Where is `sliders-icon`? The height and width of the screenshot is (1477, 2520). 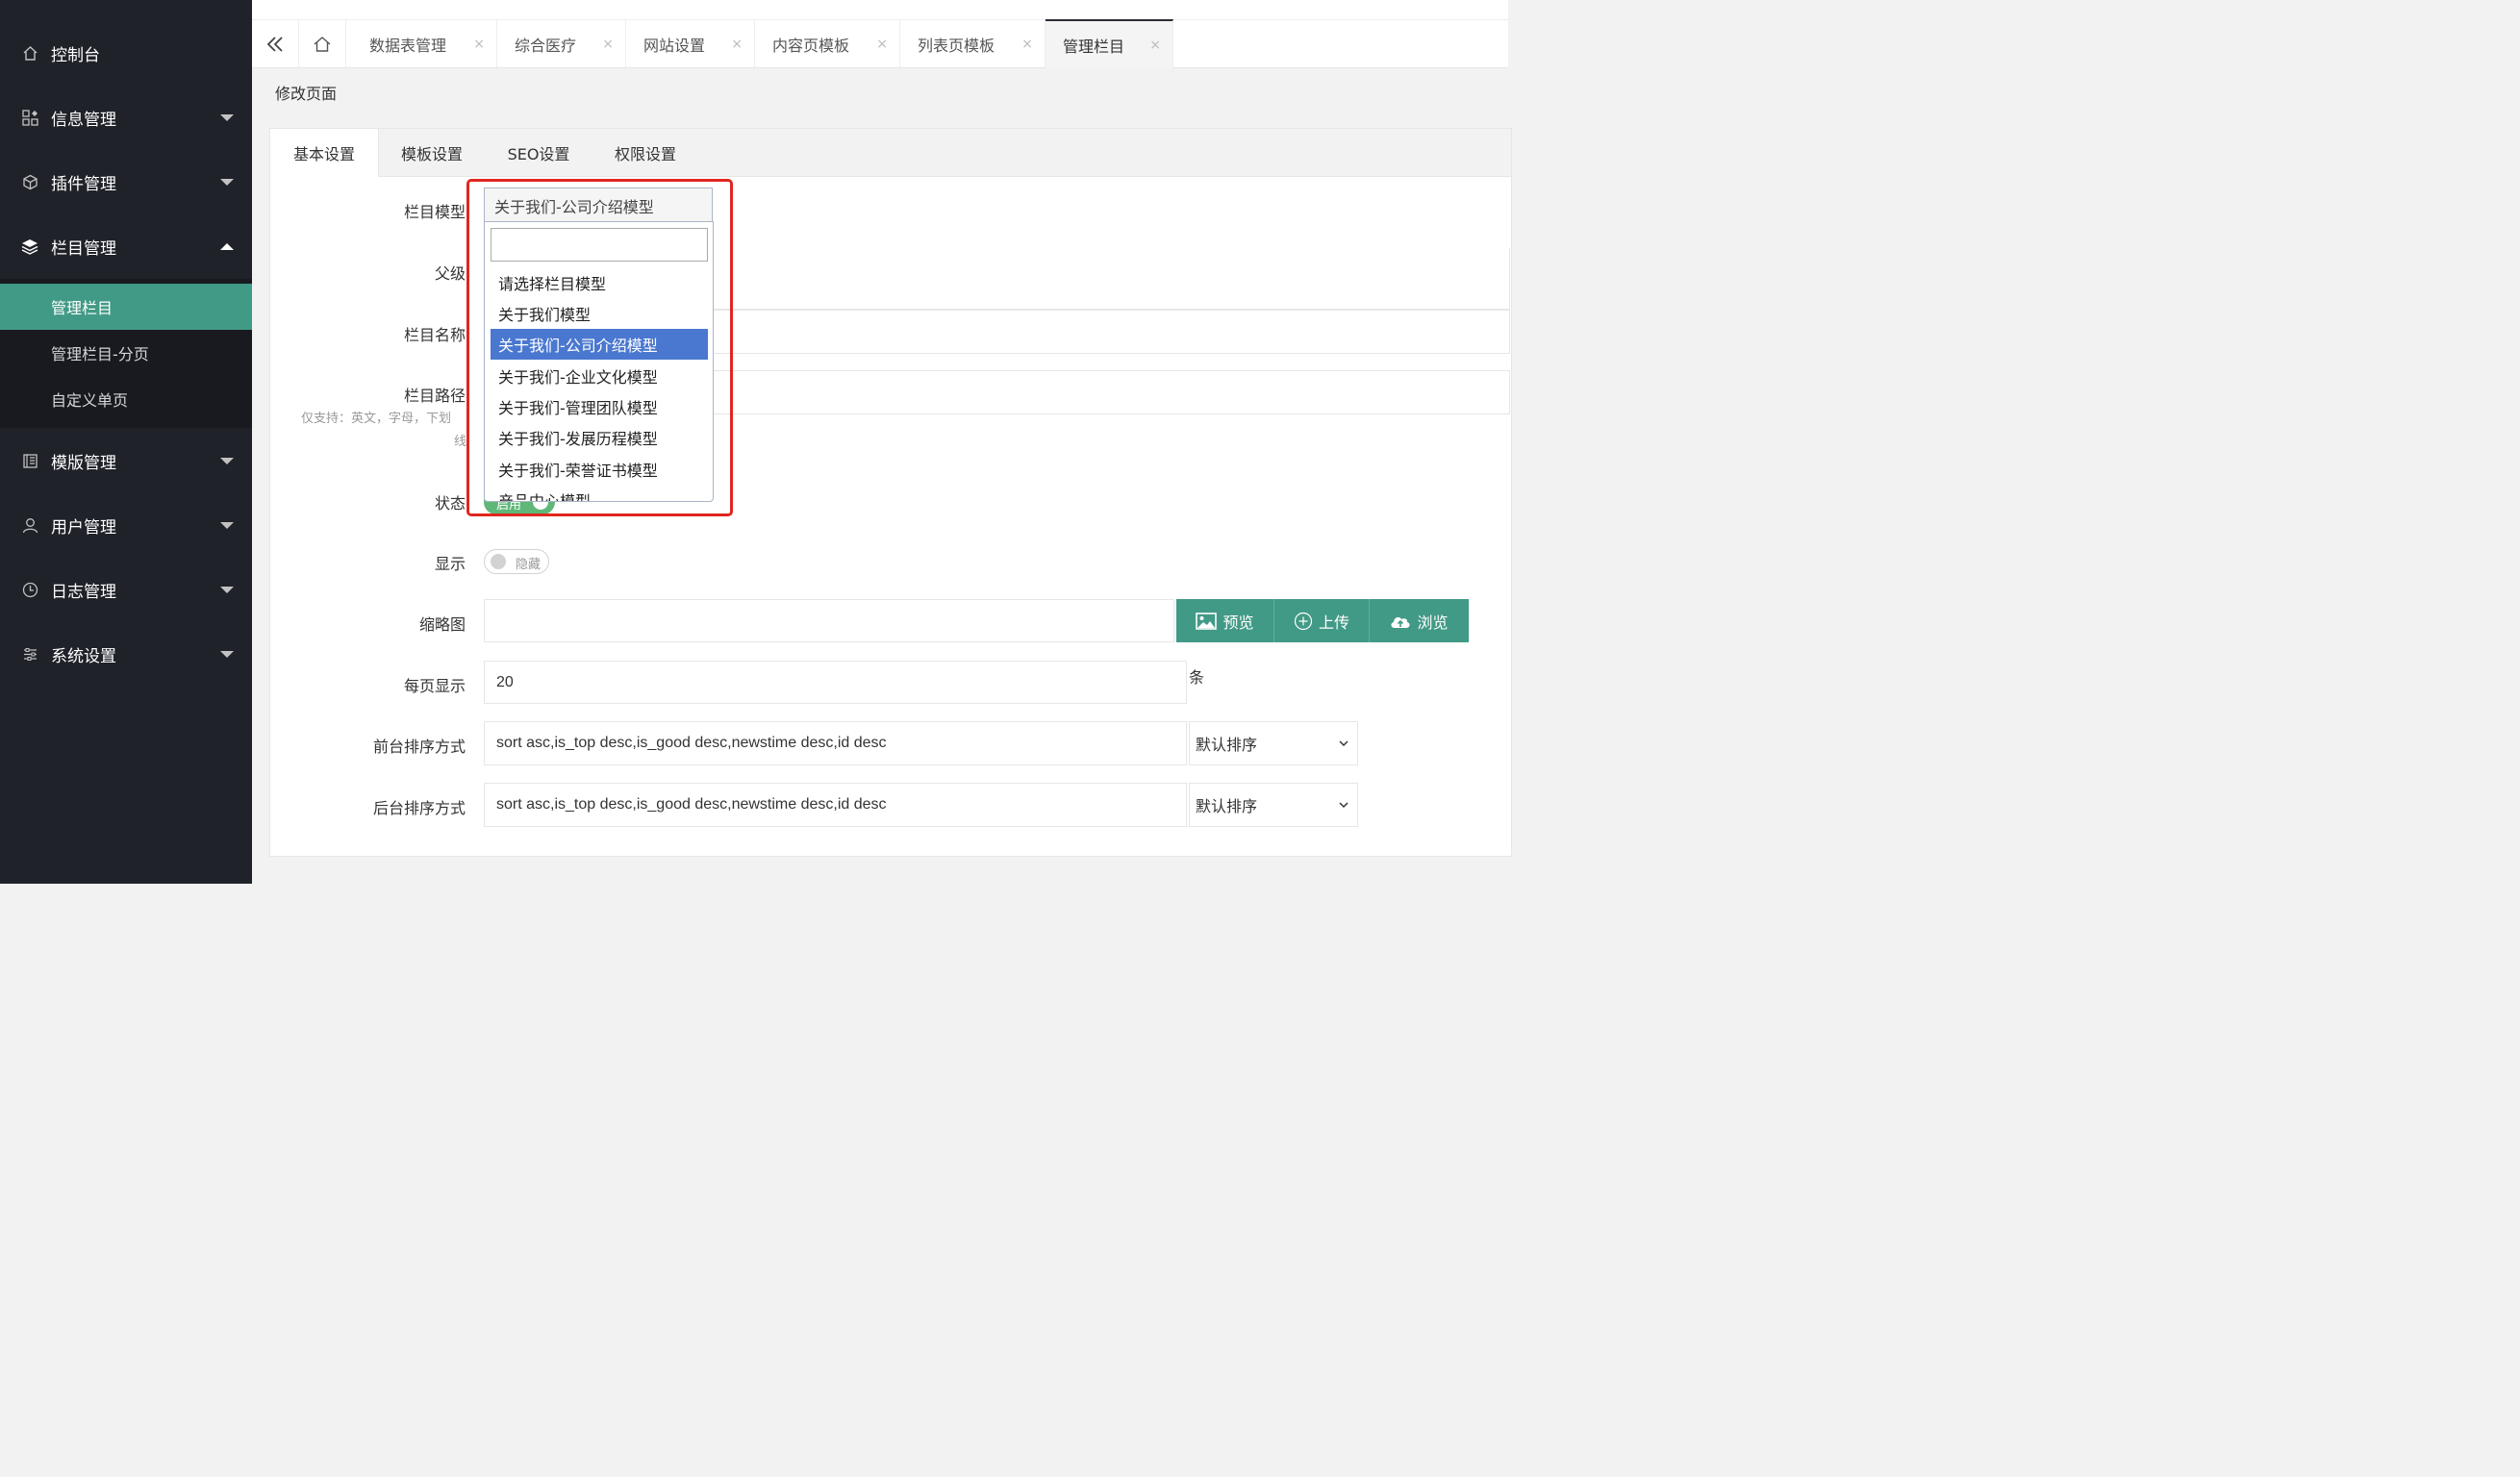
sliders-icon is located at coordinates (30, 654).